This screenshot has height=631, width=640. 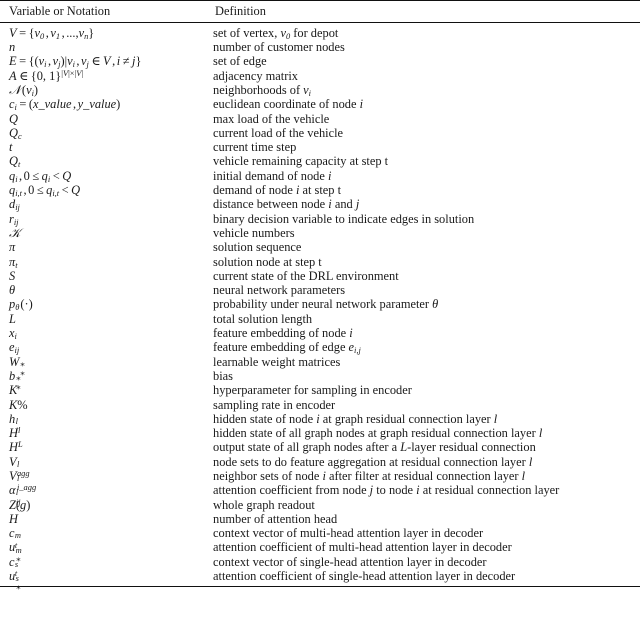 What do you see at coordinates (320, 505) in the screenshot?
I see `table-row: Z(g) whole graph readout` at bounding box center [320, 505].